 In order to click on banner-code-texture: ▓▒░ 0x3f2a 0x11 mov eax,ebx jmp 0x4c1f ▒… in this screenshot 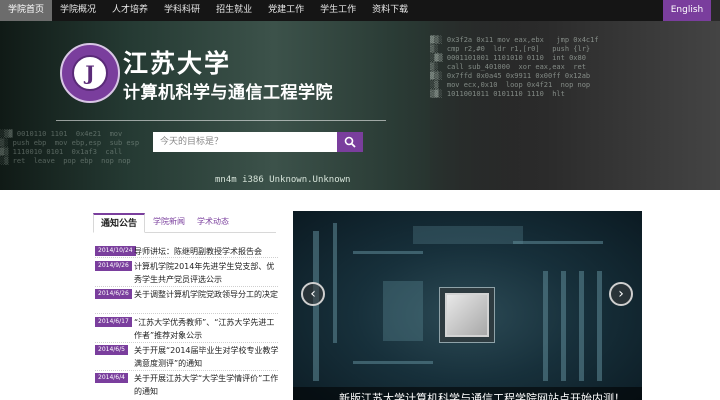, I will do `click(514, 67)`.